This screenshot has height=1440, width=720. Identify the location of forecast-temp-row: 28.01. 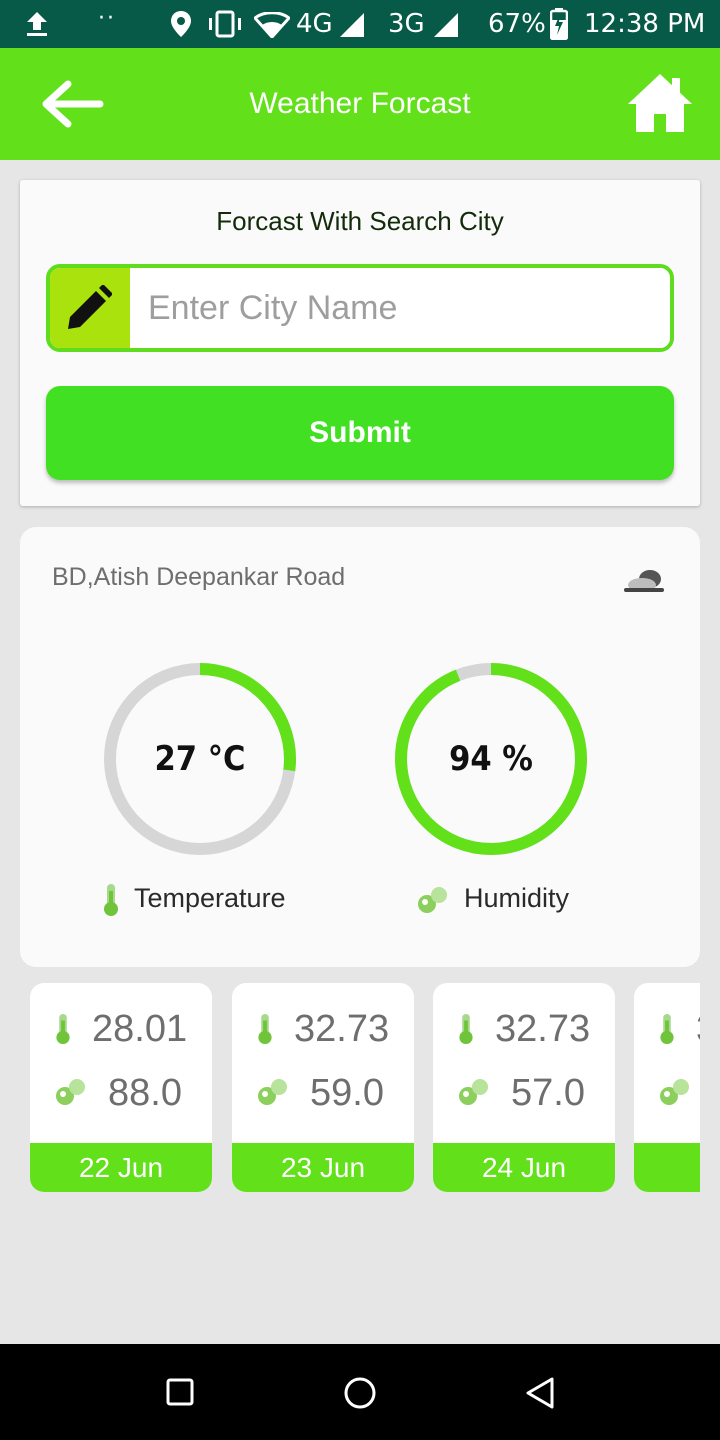
(121, 1028).